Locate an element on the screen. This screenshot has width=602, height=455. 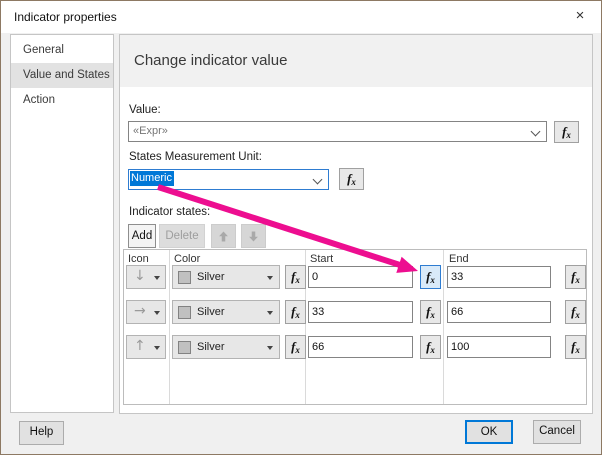
move-up-button is located at coordinates (223, 236).